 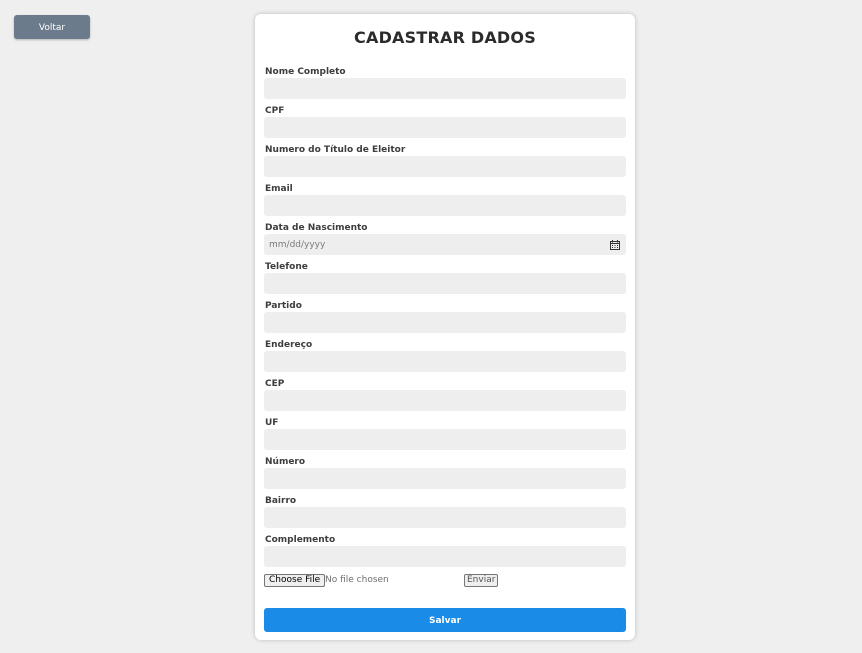 What do you see at coordinates (357, 580) in the screenshot?
I see `file-status: No file chosen` at bounding box center [357, 580].